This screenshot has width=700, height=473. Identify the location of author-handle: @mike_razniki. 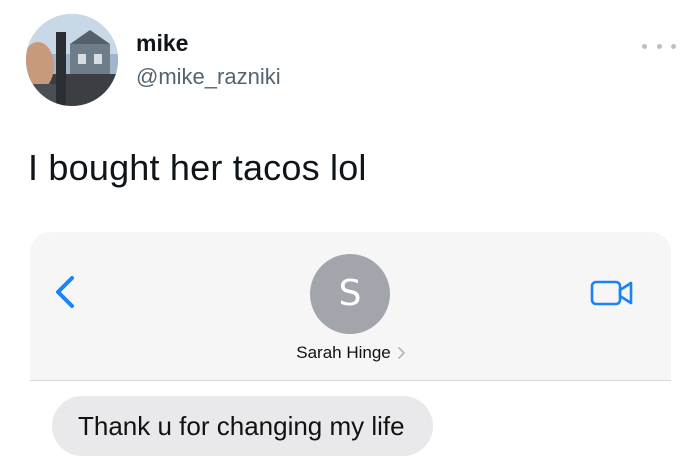
(208, 77).